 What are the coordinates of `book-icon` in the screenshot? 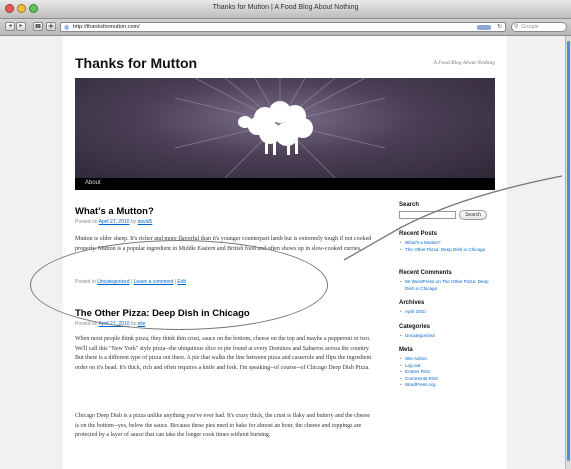 It's located at (38, 26).